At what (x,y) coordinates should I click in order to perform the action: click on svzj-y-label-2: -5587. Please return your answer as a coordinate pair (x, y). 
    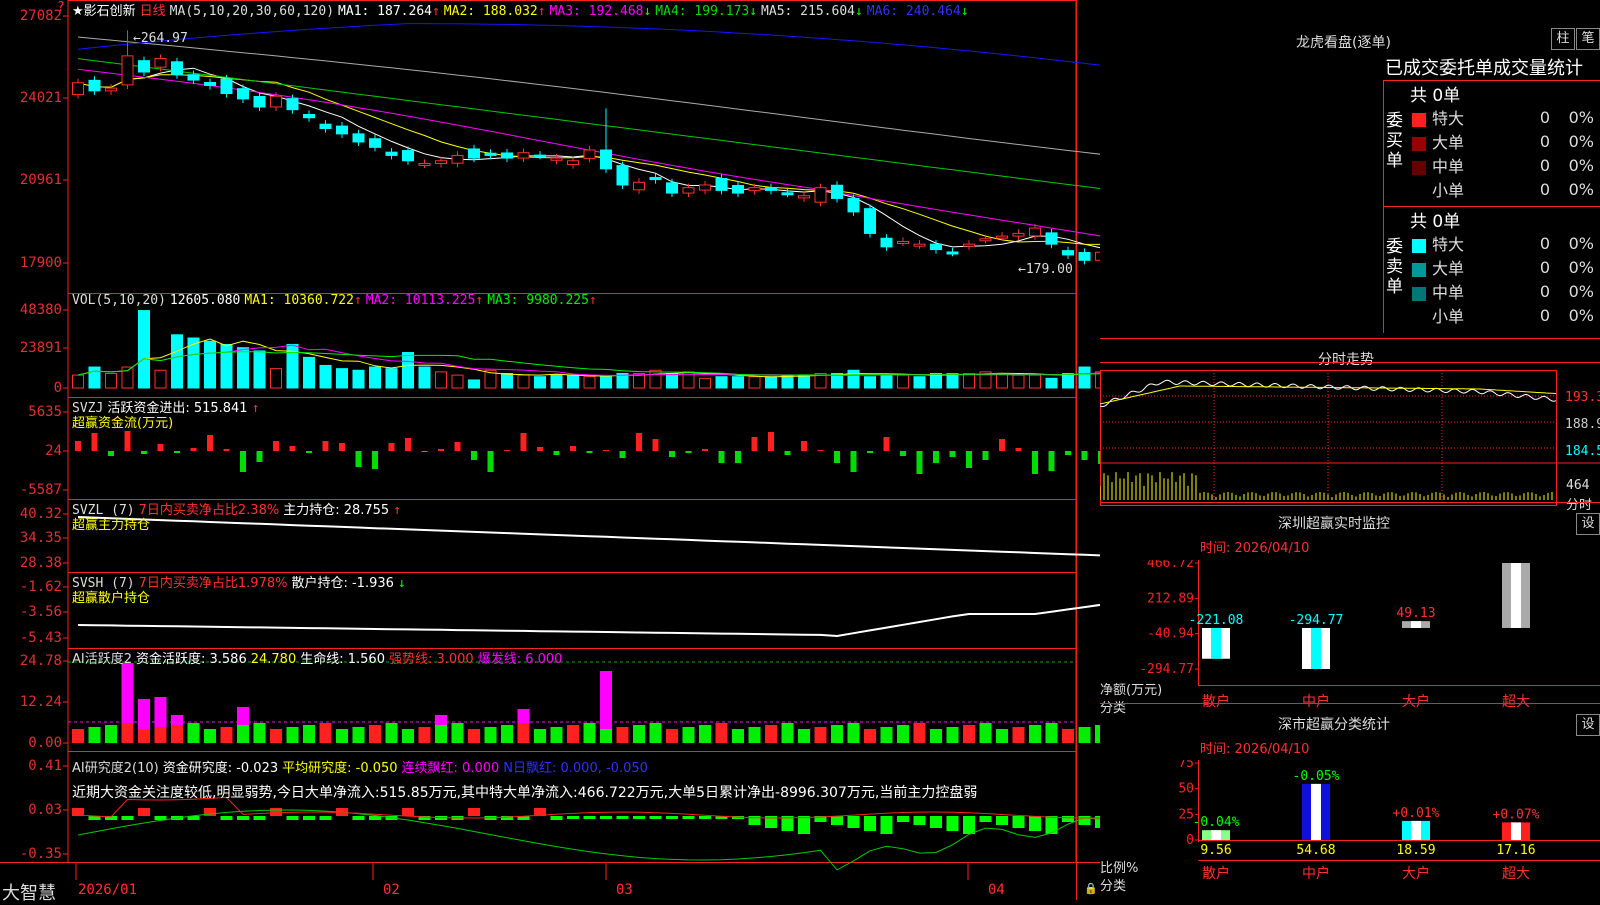
    Looking at the image, I should click on (40, 490).